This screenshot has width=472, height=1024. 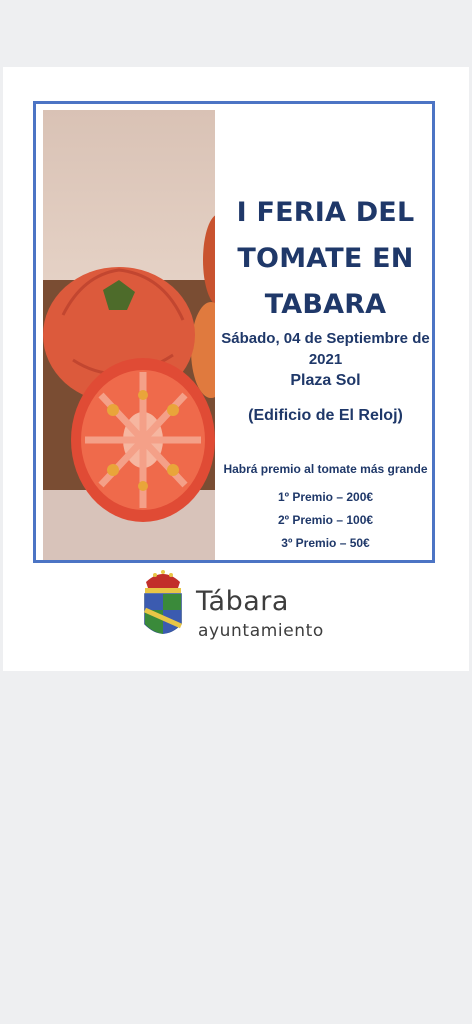 I want to click on event-building: (Edificio de El Reloj), so click(x=325, y=415).